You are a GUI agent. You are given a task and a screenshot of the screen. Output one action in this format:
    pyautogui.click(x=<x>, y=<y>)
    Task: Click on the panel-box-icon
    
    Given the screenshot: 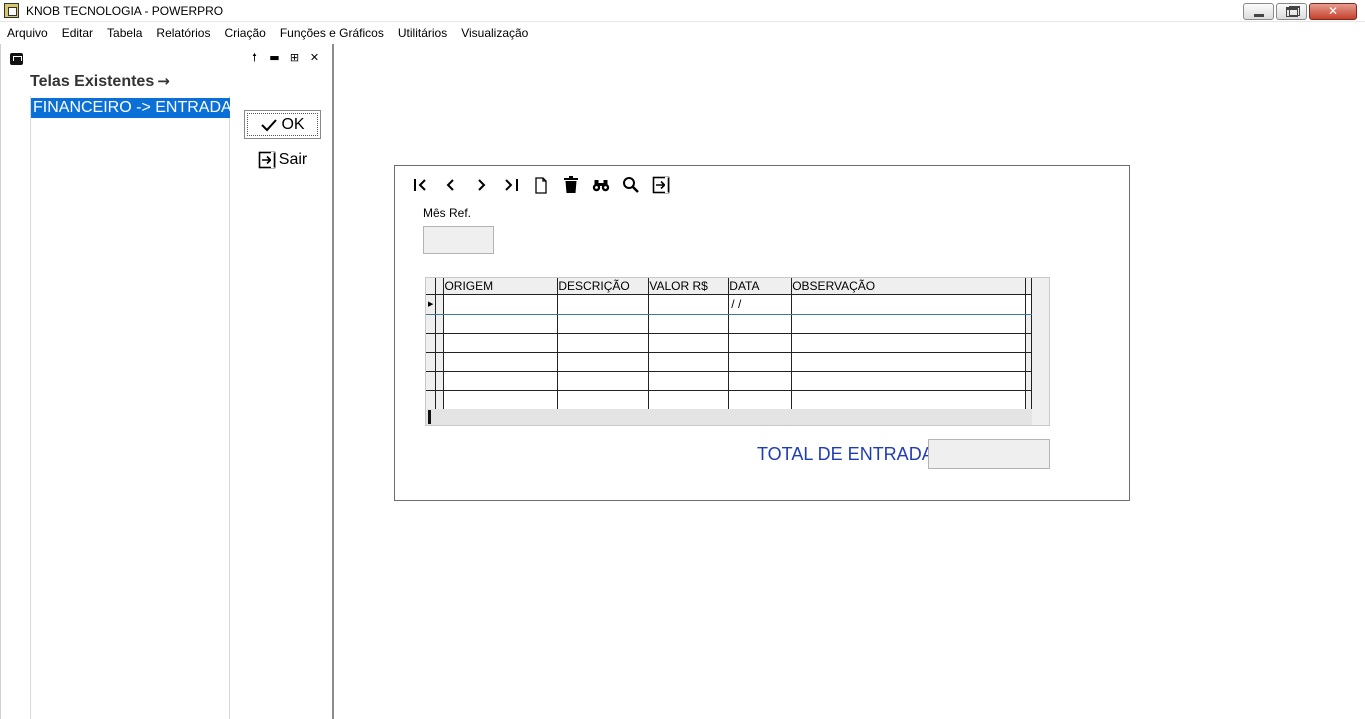 What is the action you would take?
    pyautogui.click(x=16, y=59)
    